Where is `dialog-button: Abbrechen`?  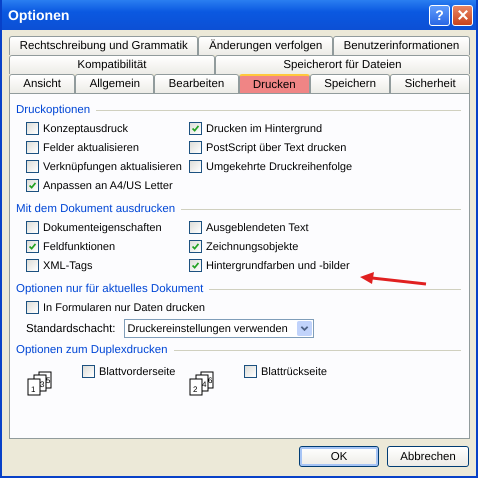 dialog-button: Abbrechen is located at coordinates (428, 456).